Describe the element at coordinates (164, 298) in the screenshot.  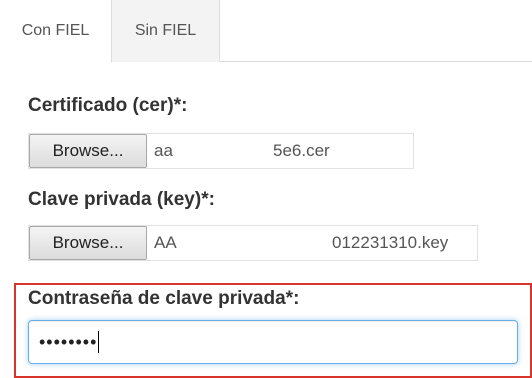
I see `password-label: Contraseña de clave privada*:` at that location.